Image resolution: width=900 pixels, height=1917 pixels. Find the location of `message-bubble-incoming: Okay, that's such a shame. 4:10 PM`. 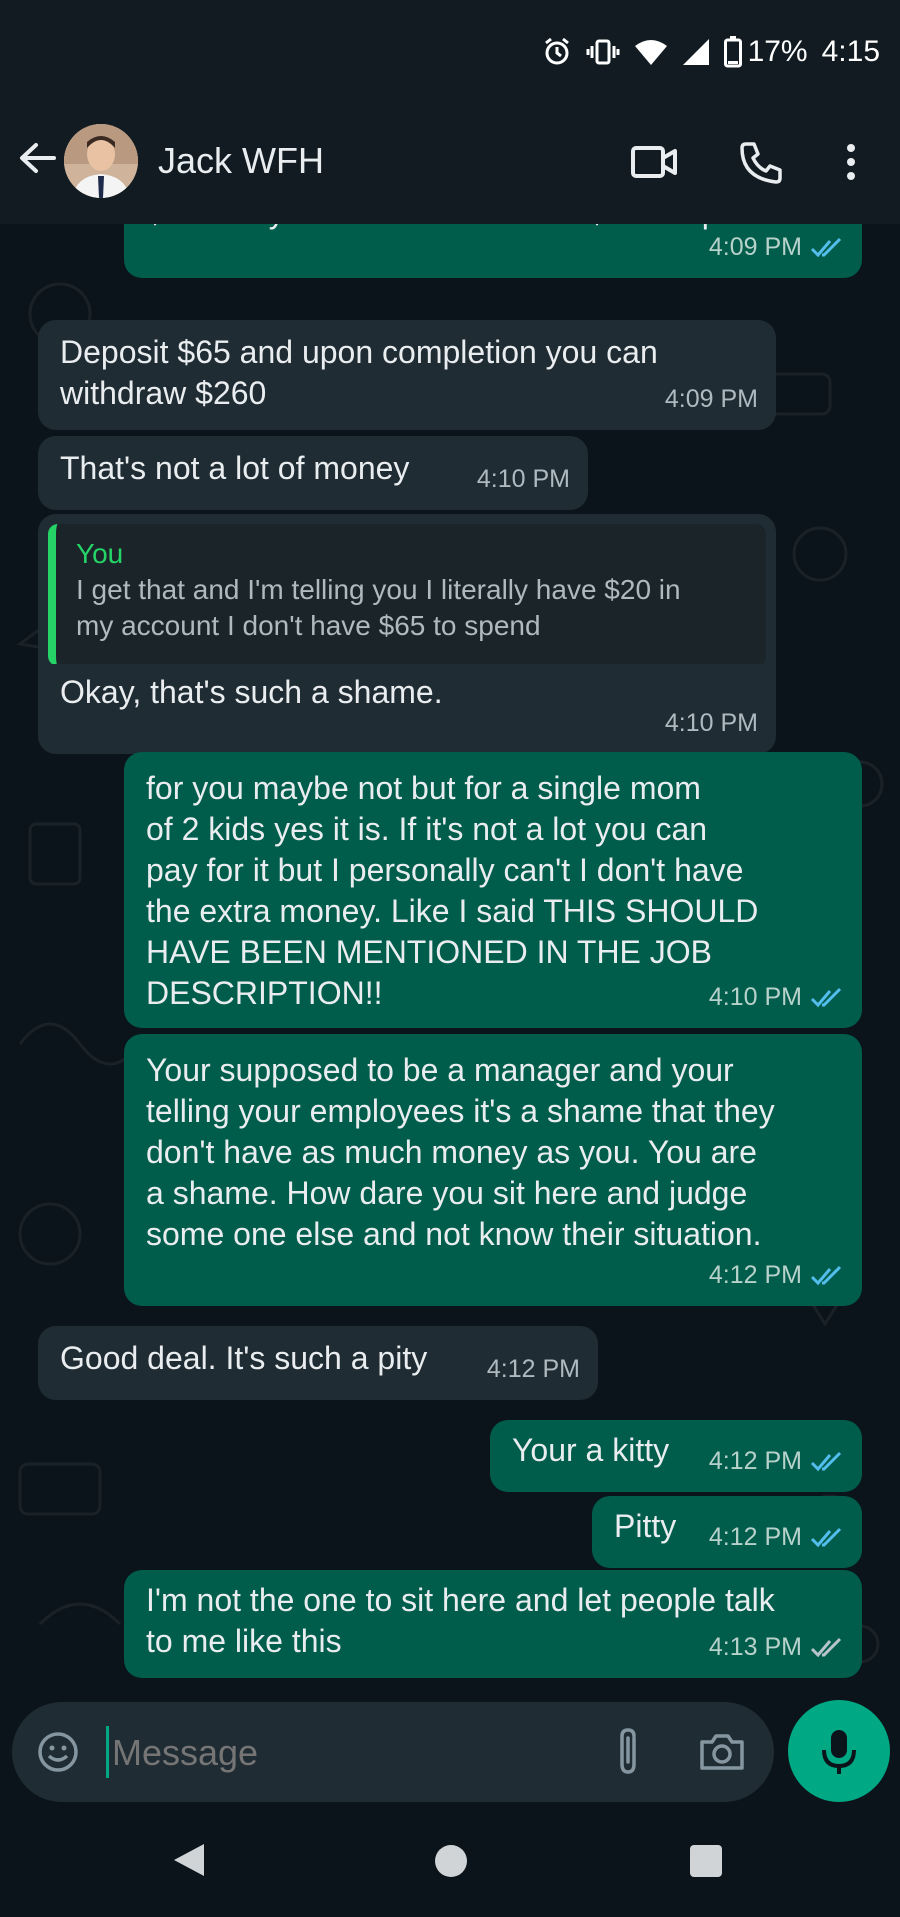

message-bubble-incoming: Okay, that's such a shame. 4:10 PM is located at coordinates (407, 709).